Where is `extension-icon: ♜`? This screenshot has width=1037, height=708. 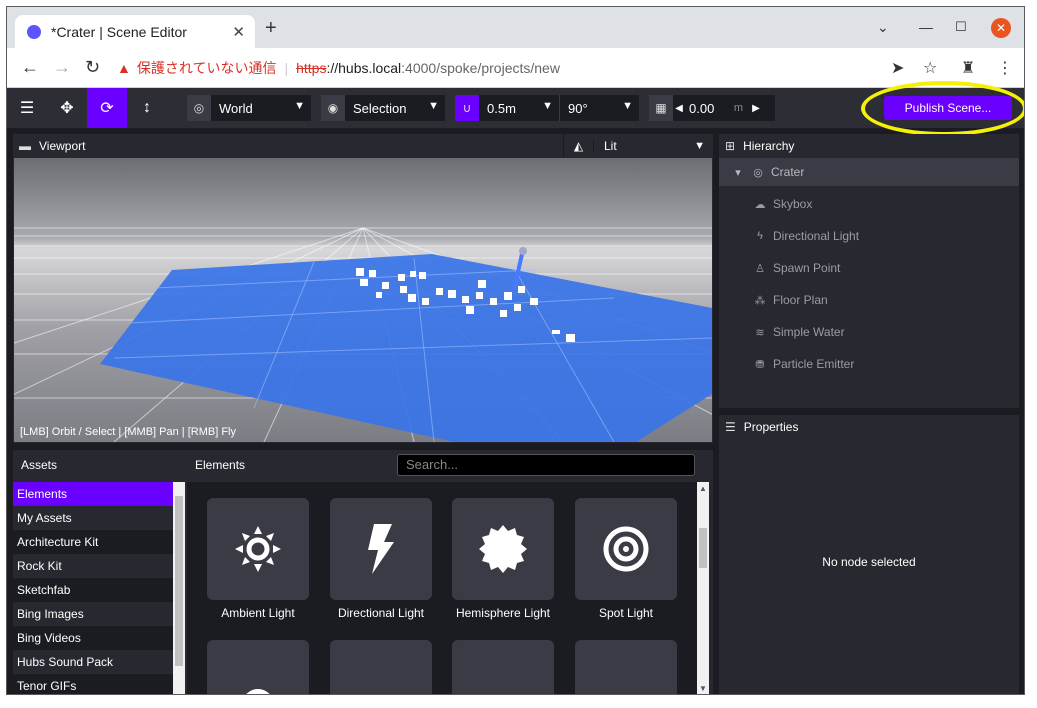 extension-icon: ♜ is located at coordinates (968, 68).